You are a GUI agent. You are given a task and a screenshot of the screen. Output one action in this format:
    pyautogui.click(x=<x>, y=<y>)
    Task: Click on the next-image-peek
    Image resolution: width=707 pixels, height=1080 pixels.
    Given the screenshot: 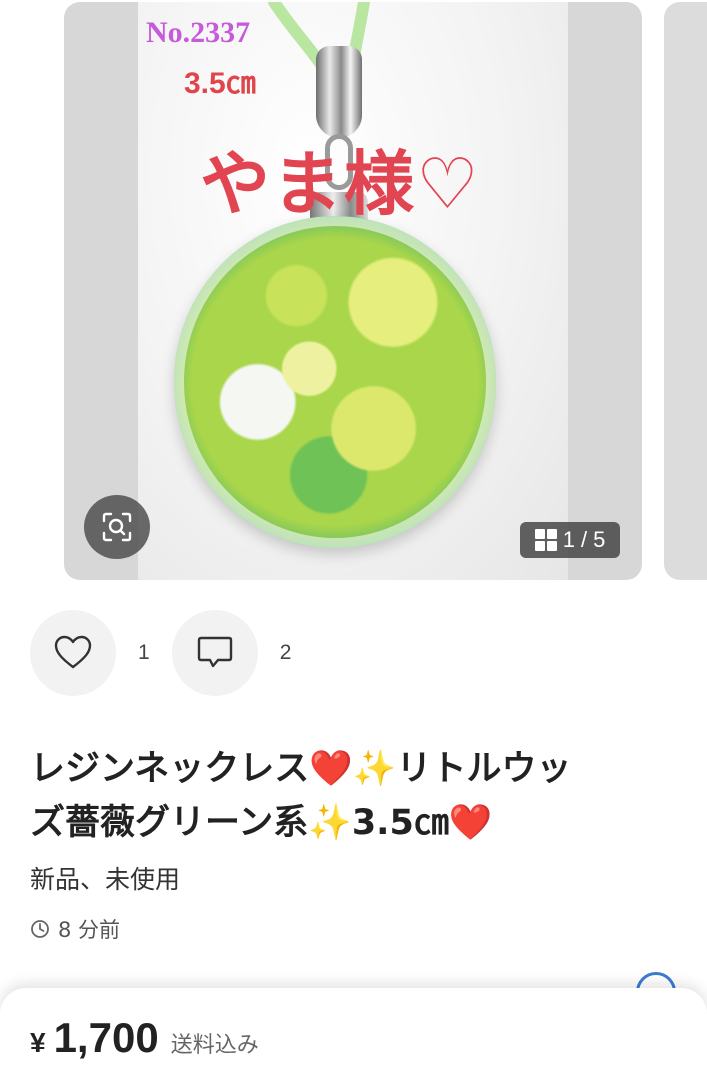 What is the action you would take?
    pyautogui.click(x=685, y=291)
    